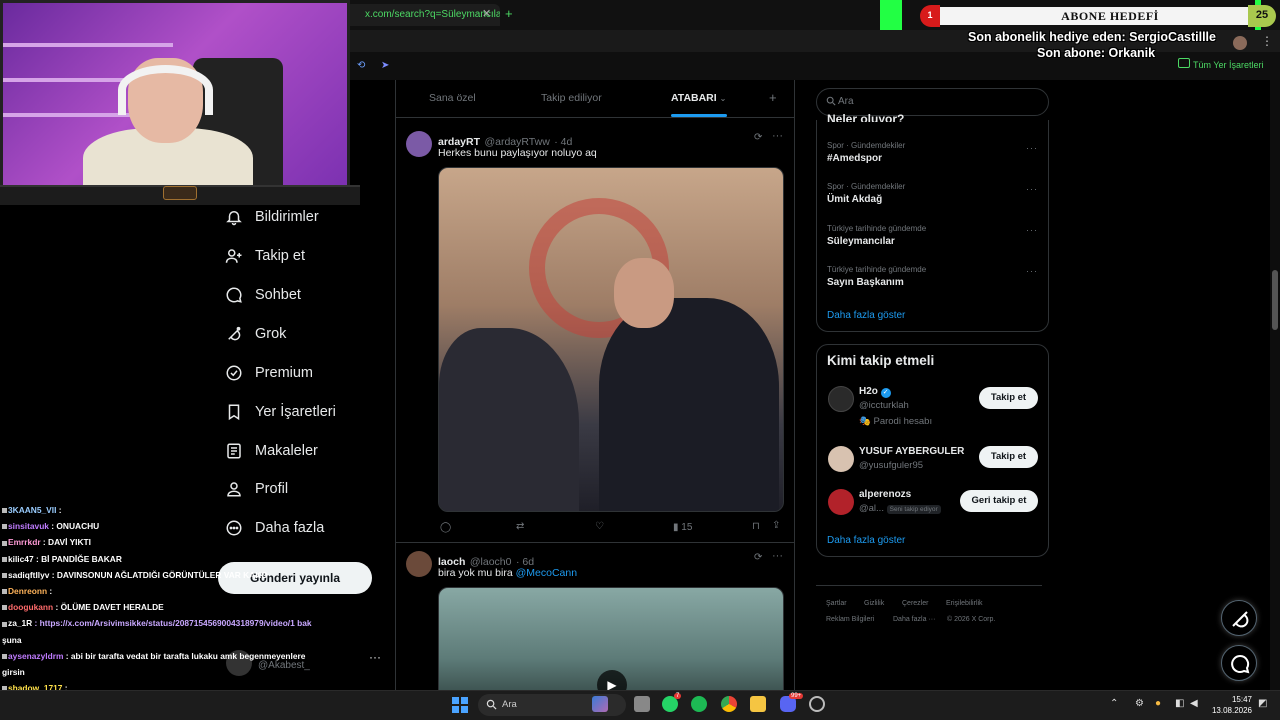  I want to click on follow-name: alperenozs, so click(885, 494).